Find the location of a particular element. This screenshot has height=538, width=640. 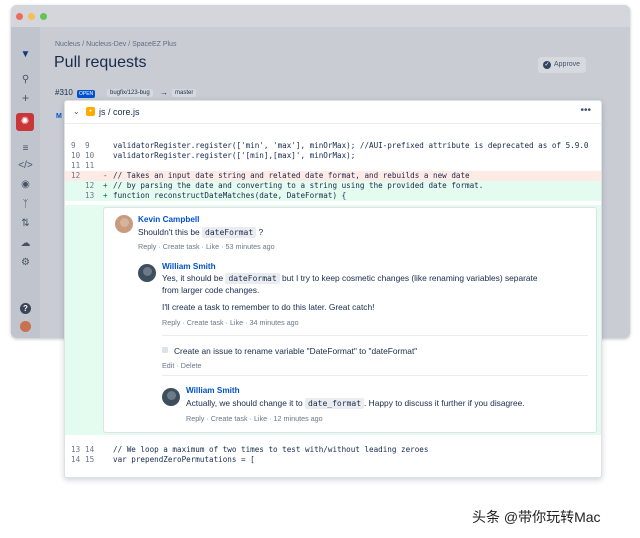

commit-icon: ◉ is located at coordinates (25, 185).